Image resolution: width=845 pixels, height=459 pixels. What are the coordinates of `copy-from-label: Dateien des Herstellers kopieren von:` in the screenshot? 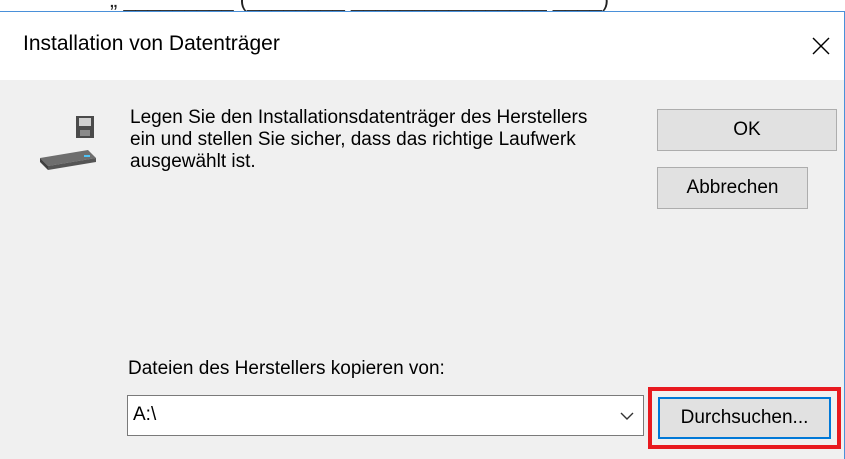 It's located at (286, 368).